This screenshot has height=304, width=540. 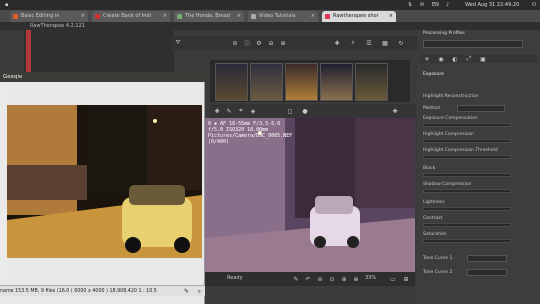 I want to click on edit-icon: ✎, so click(x=186, y=291).